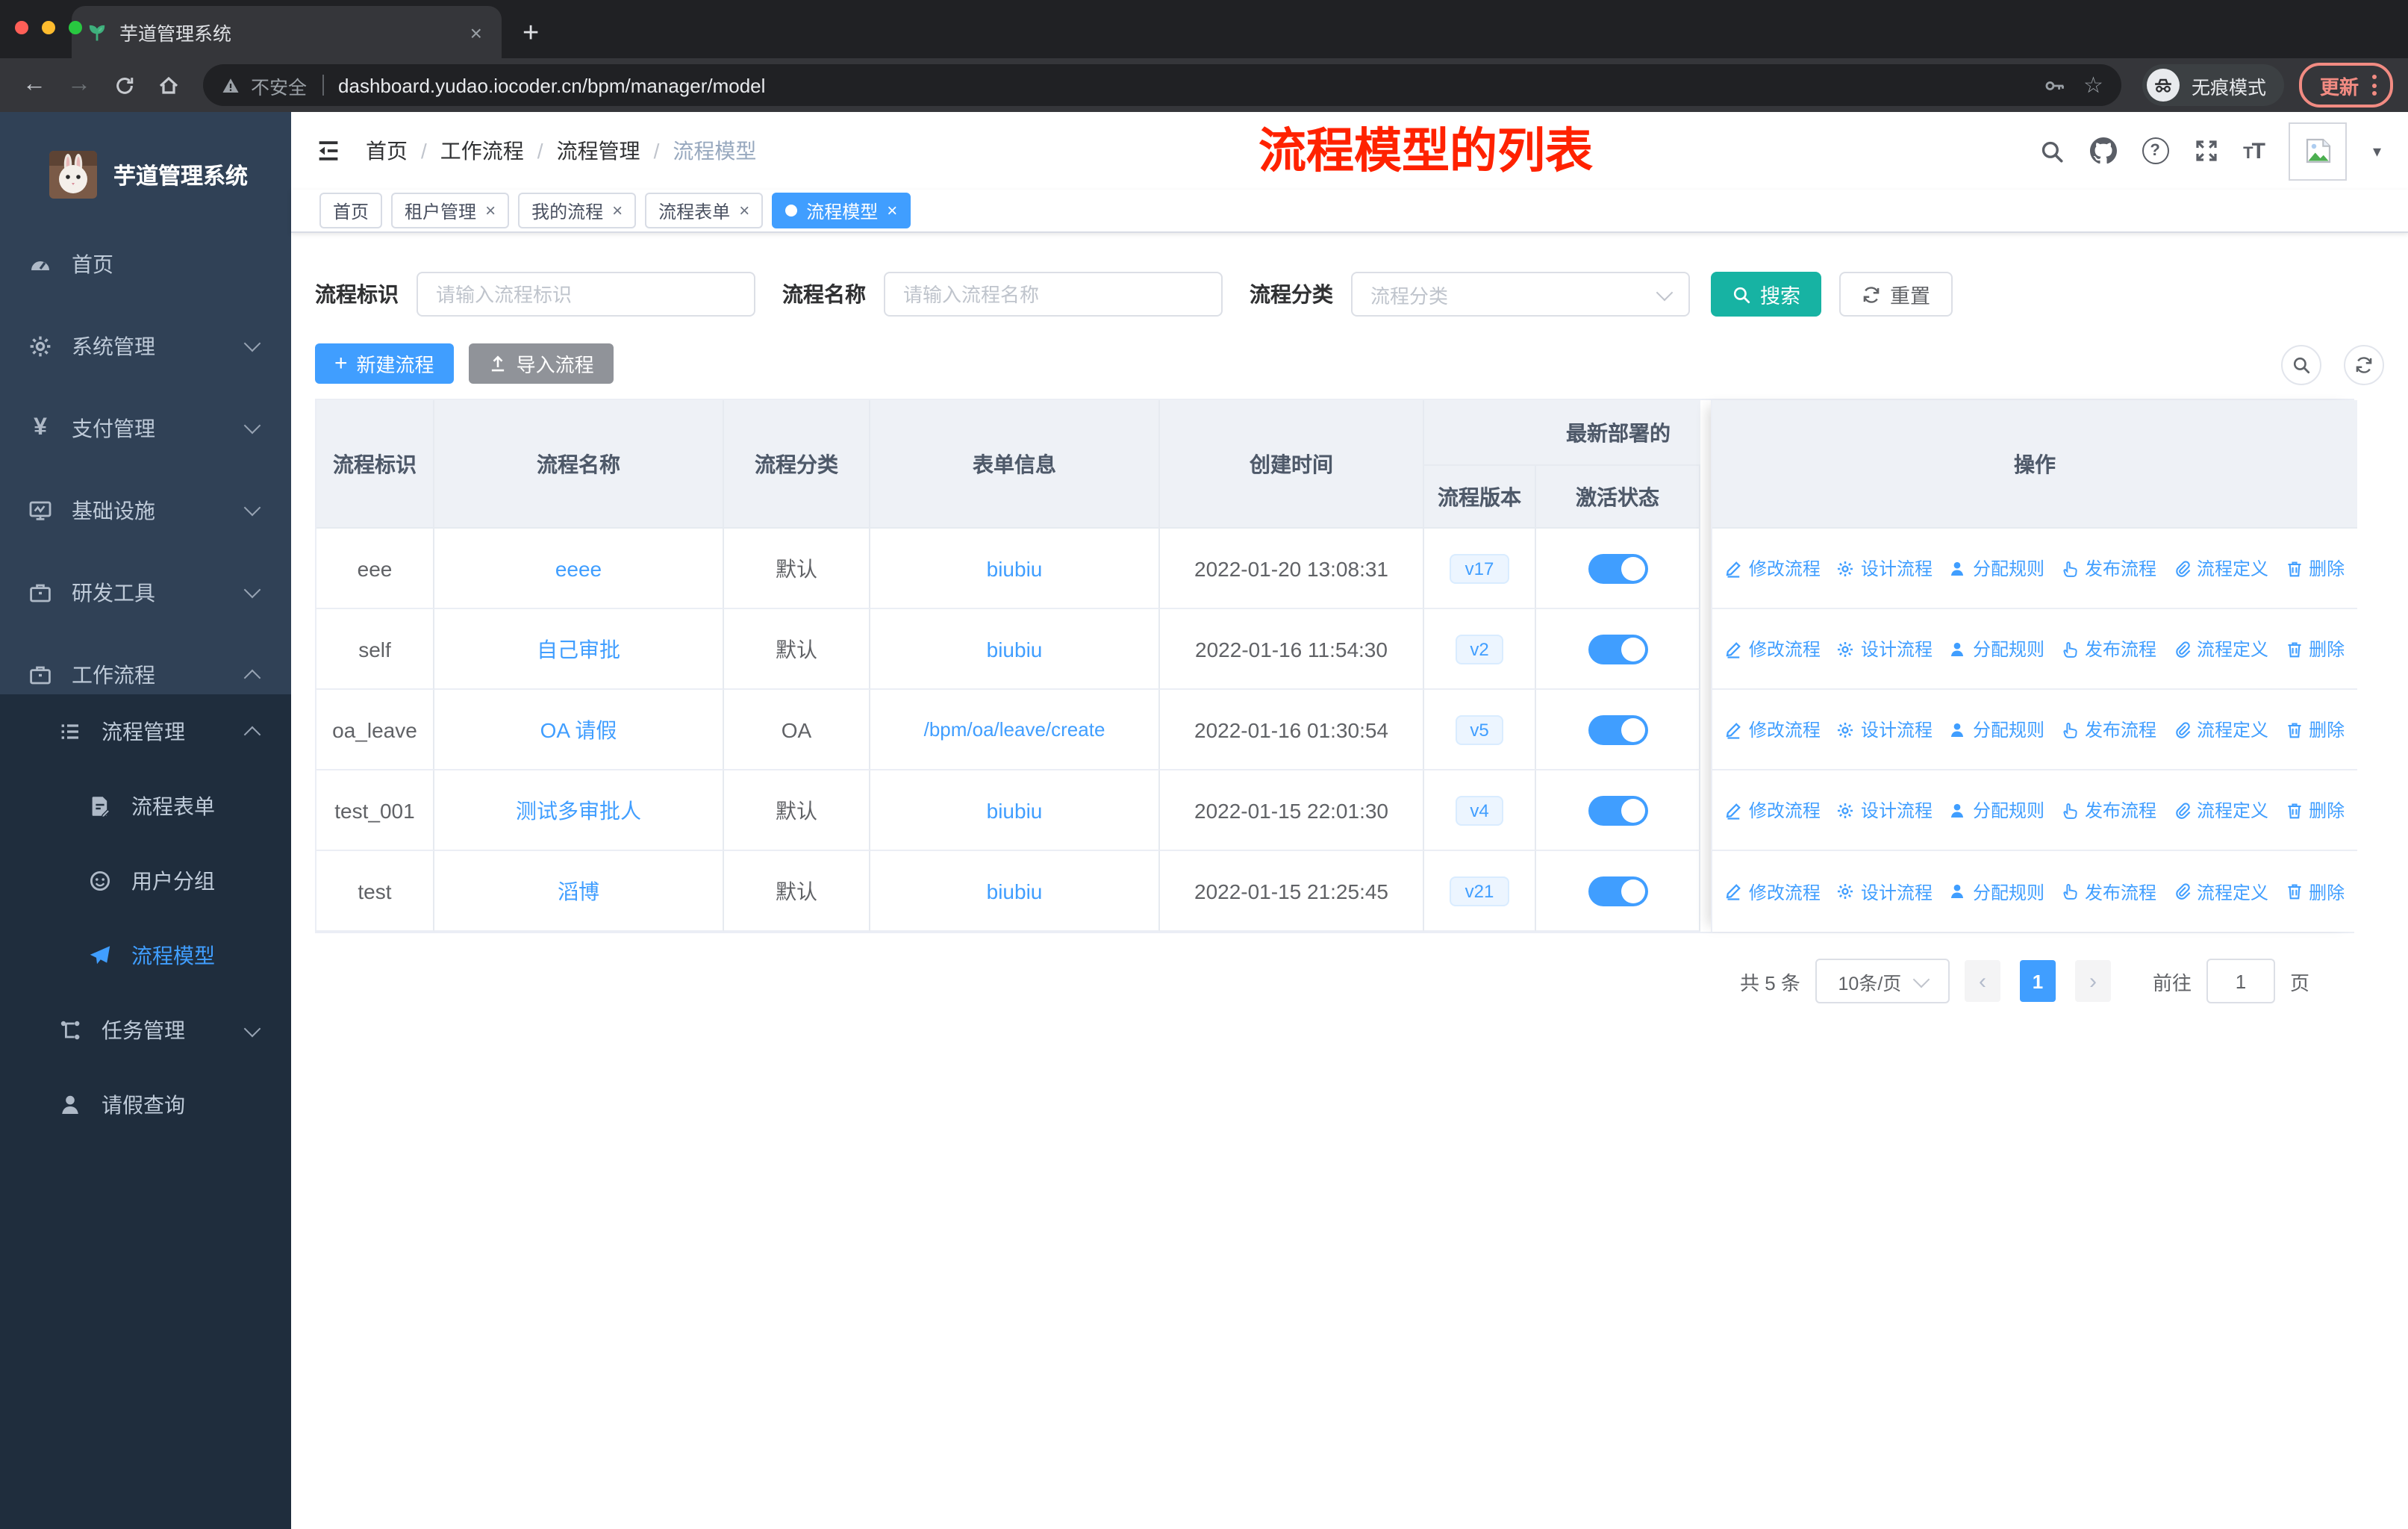  What do you see at coordinates (145, 881) in the screenshot?
I see `sidebar-item-user-group: 用户分组` at bounding box center [145, 881].